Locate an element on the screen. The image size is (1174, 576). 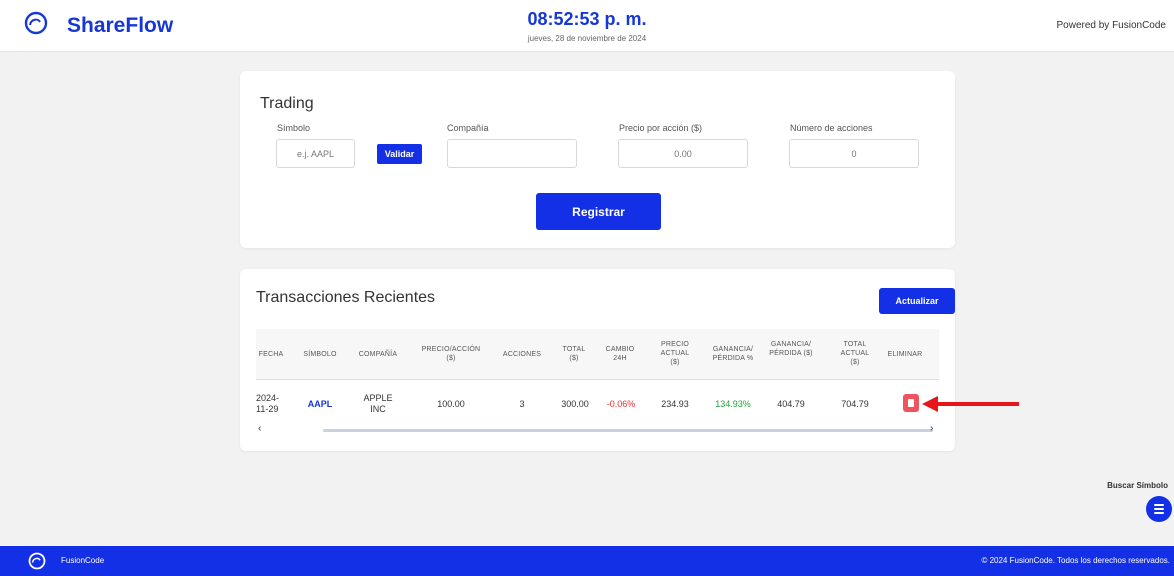
delete-button is located at coordinates (911, 403).